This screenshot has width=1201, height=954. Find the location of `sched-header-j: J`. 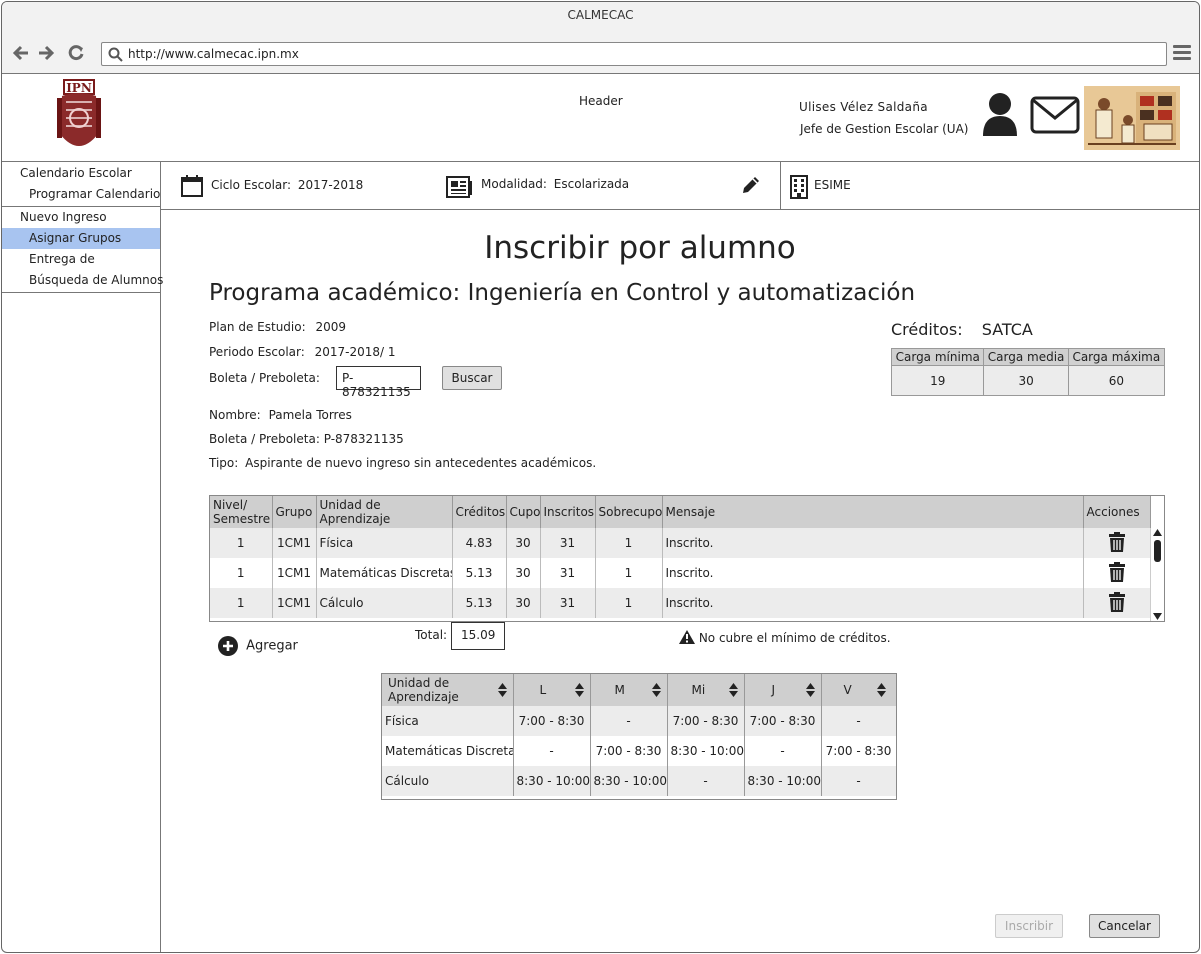

sched-header-j: J is located at coordinates (783, 690).